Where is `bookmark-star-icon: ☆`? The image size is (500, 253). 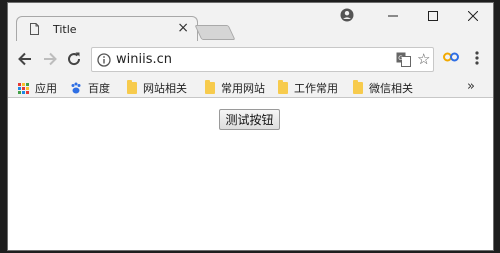
bookmark-star-icon: ☆ is located at coordinates (423, 59).